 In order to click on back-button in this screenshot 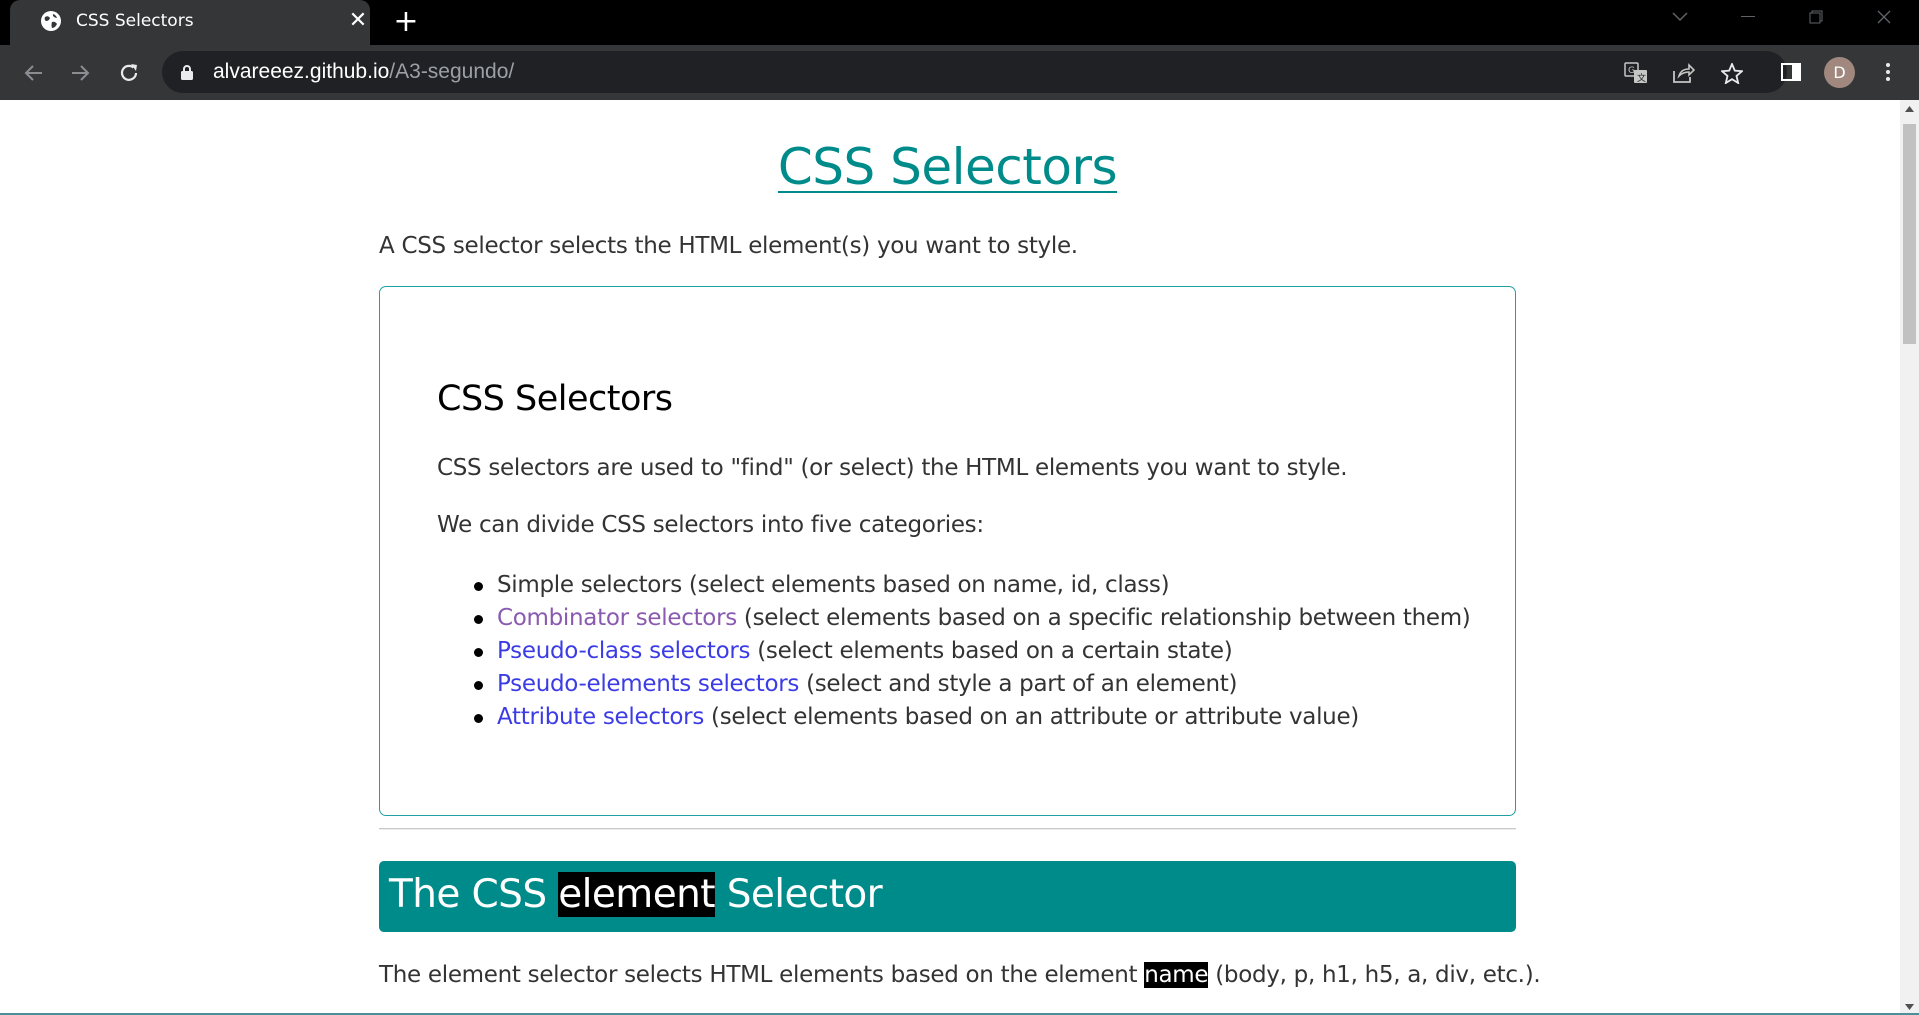, I will do `click(33, 73)`.